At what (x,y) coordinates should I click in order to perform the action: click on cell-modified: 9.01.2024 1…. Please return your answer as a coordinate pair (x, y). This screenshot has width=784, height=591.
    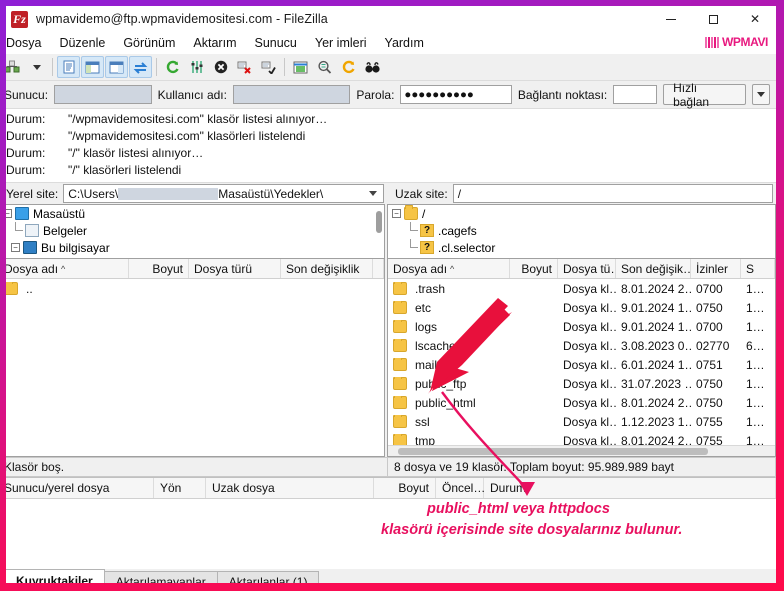
    Looking at the image, I should click on (656, 326).